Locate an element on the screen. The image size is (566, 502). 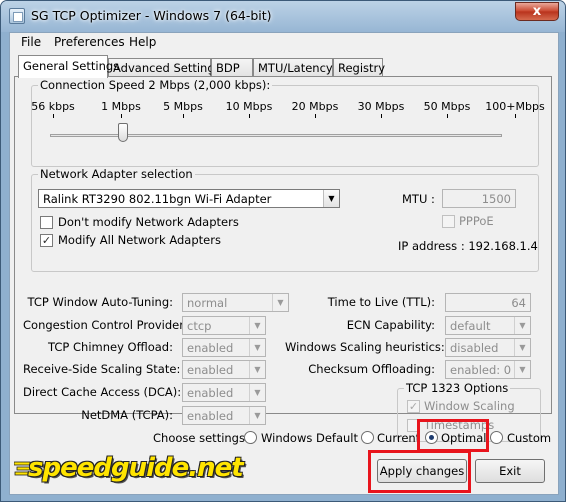
rss-state-select: enabled ▼ is located at coordinates (224, 369).